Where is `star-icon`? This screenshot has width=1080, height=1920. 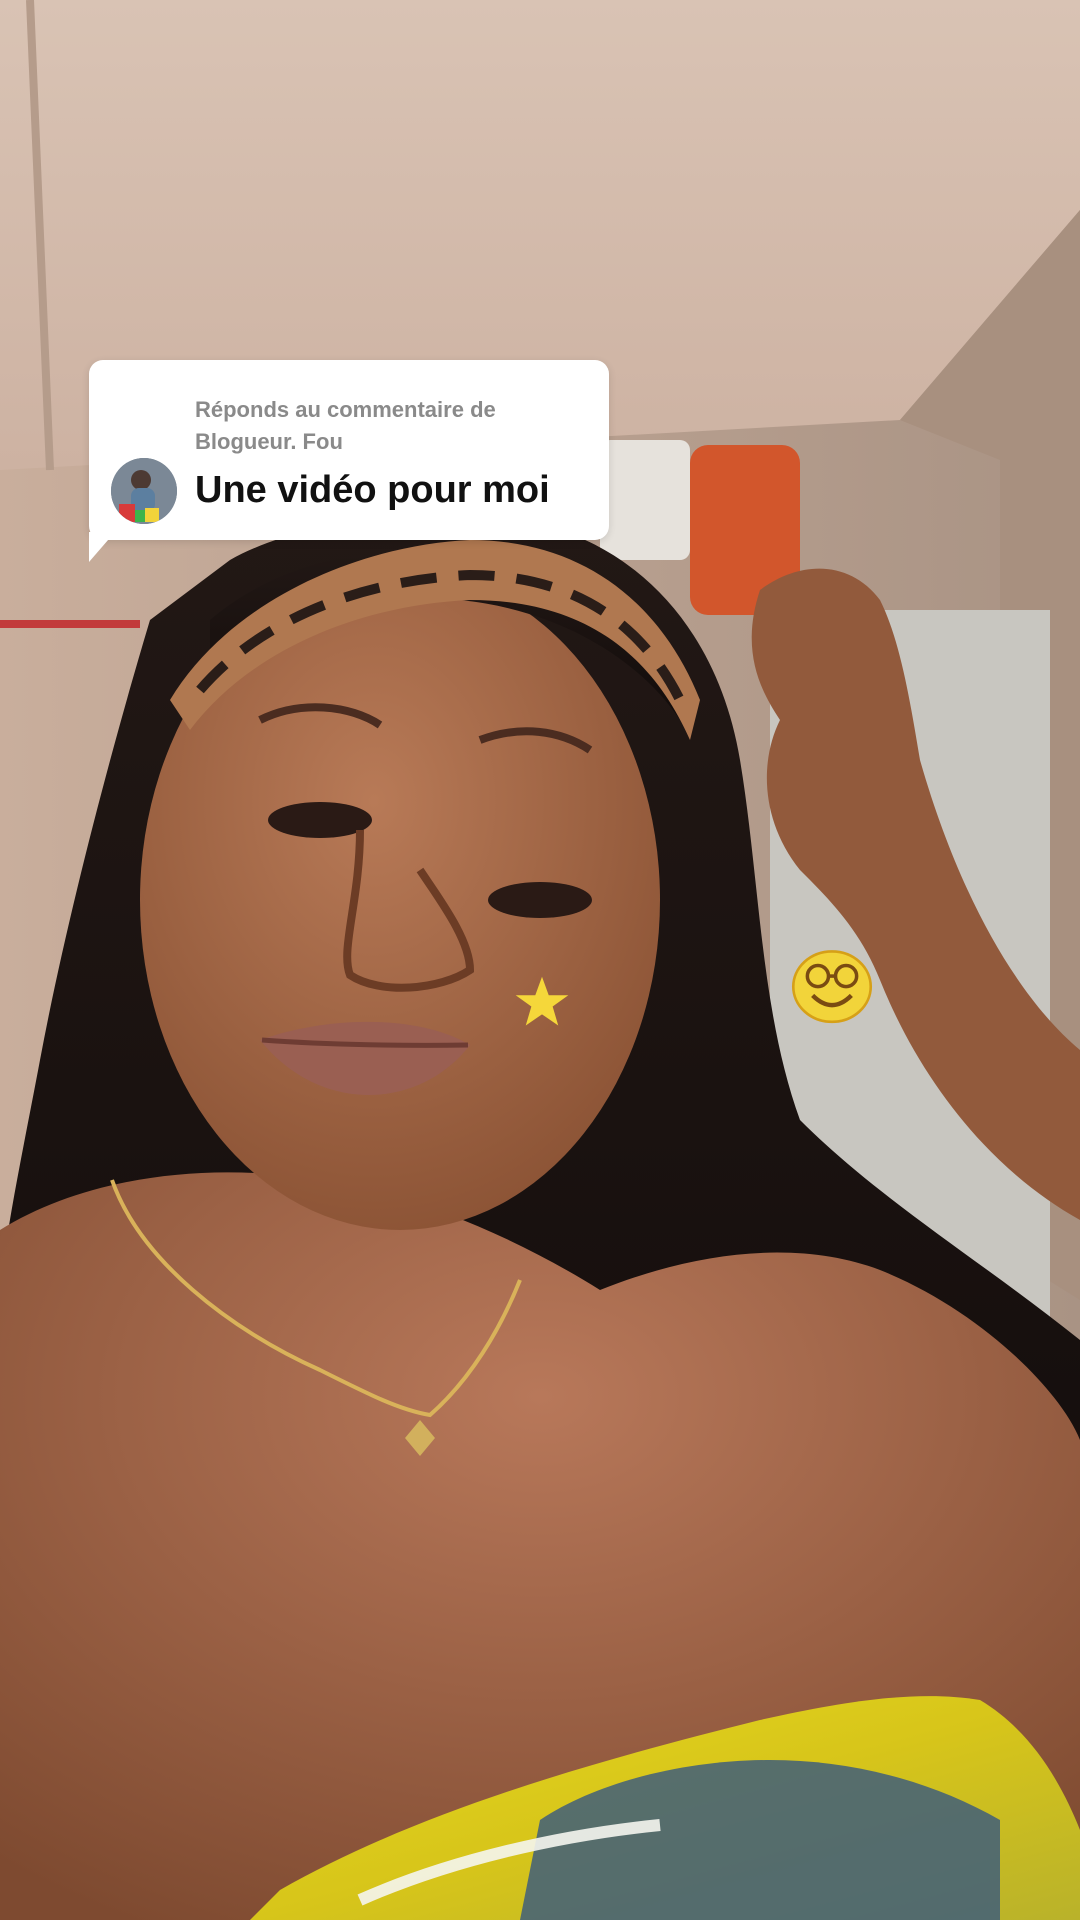 star-icon is located at coordinates (542, 1001).